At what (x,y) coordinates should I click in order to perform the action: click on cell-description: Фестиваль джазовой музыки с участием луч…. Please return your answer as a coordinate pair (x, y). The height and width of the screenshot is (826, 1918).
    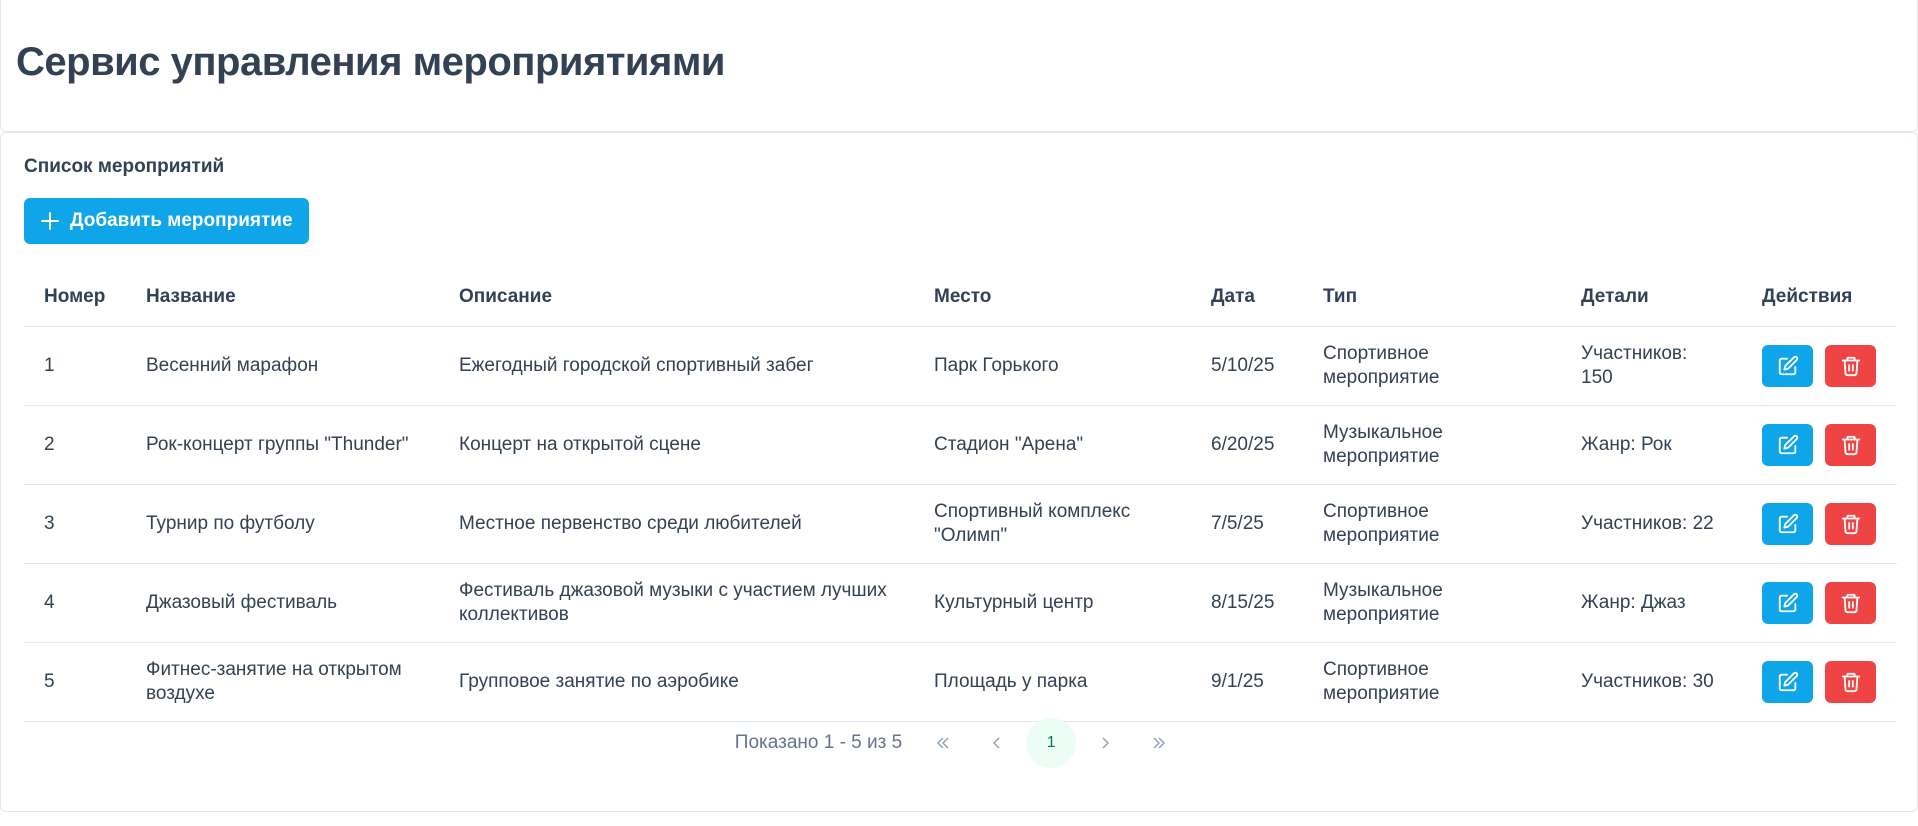
    Looking at the image, I should click on (676, 603).